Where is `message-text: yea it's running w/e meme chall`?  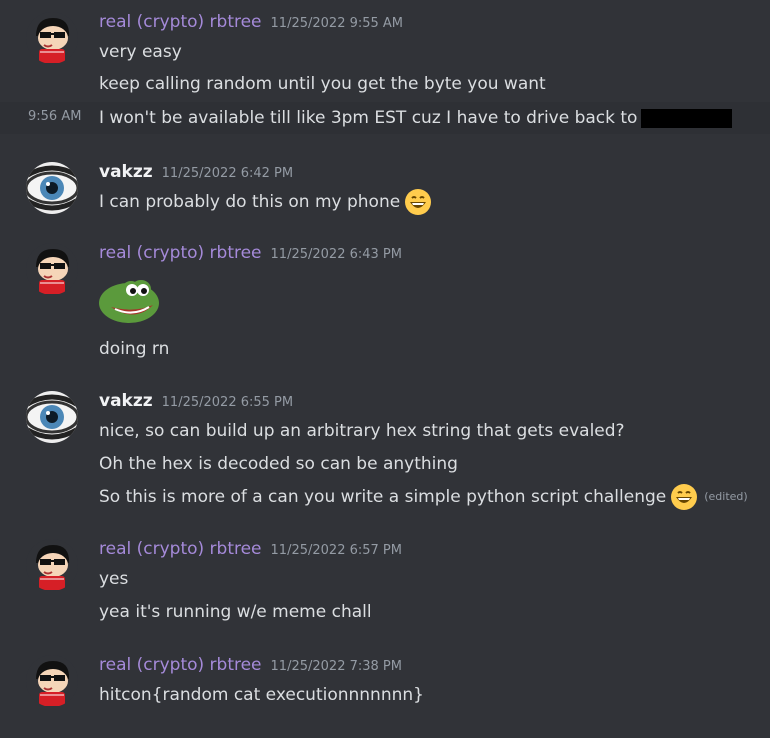 message-text: yea it's running w/e meme chall is located at coordinates (235, 612).